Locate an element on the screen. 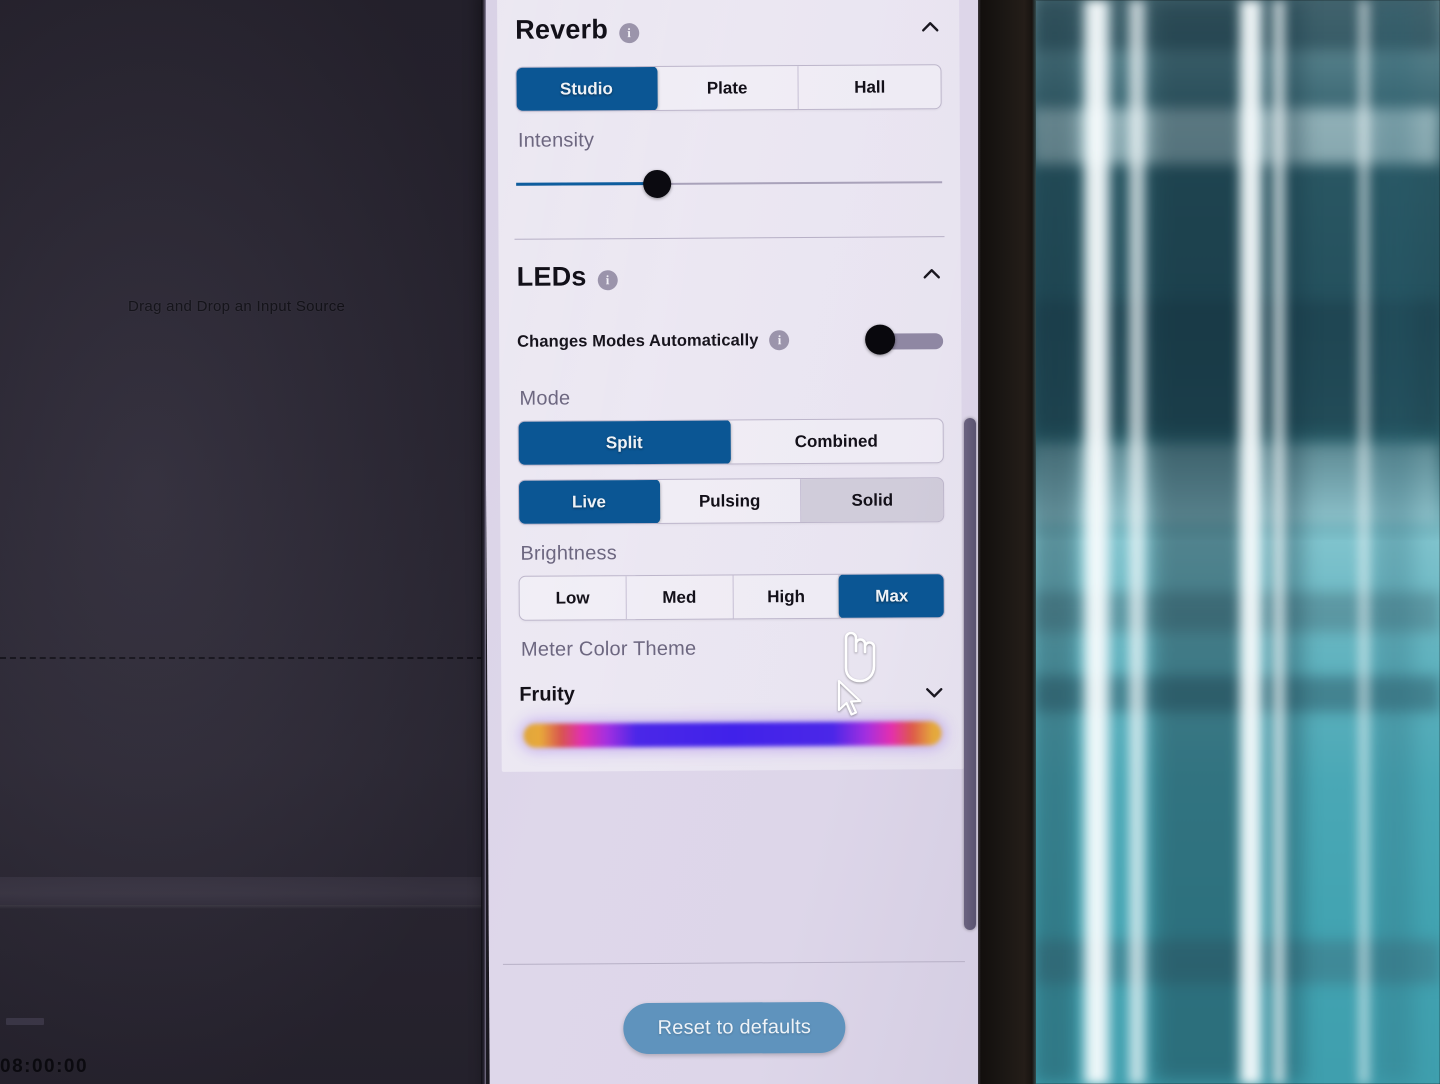  toggle-knob is located at coordinates (880, 339).